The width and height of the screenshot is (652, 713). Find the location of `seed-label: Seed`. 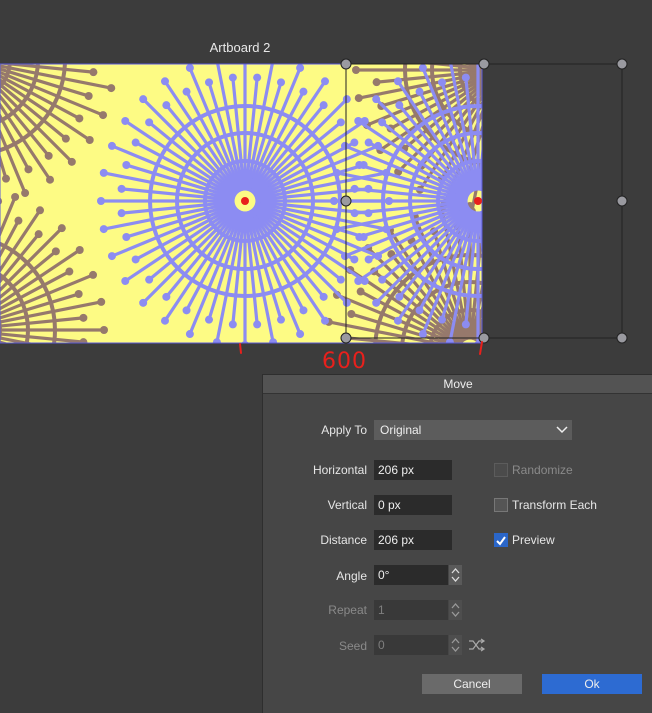

seed-label: Seed is located at coordinates (352, 646).